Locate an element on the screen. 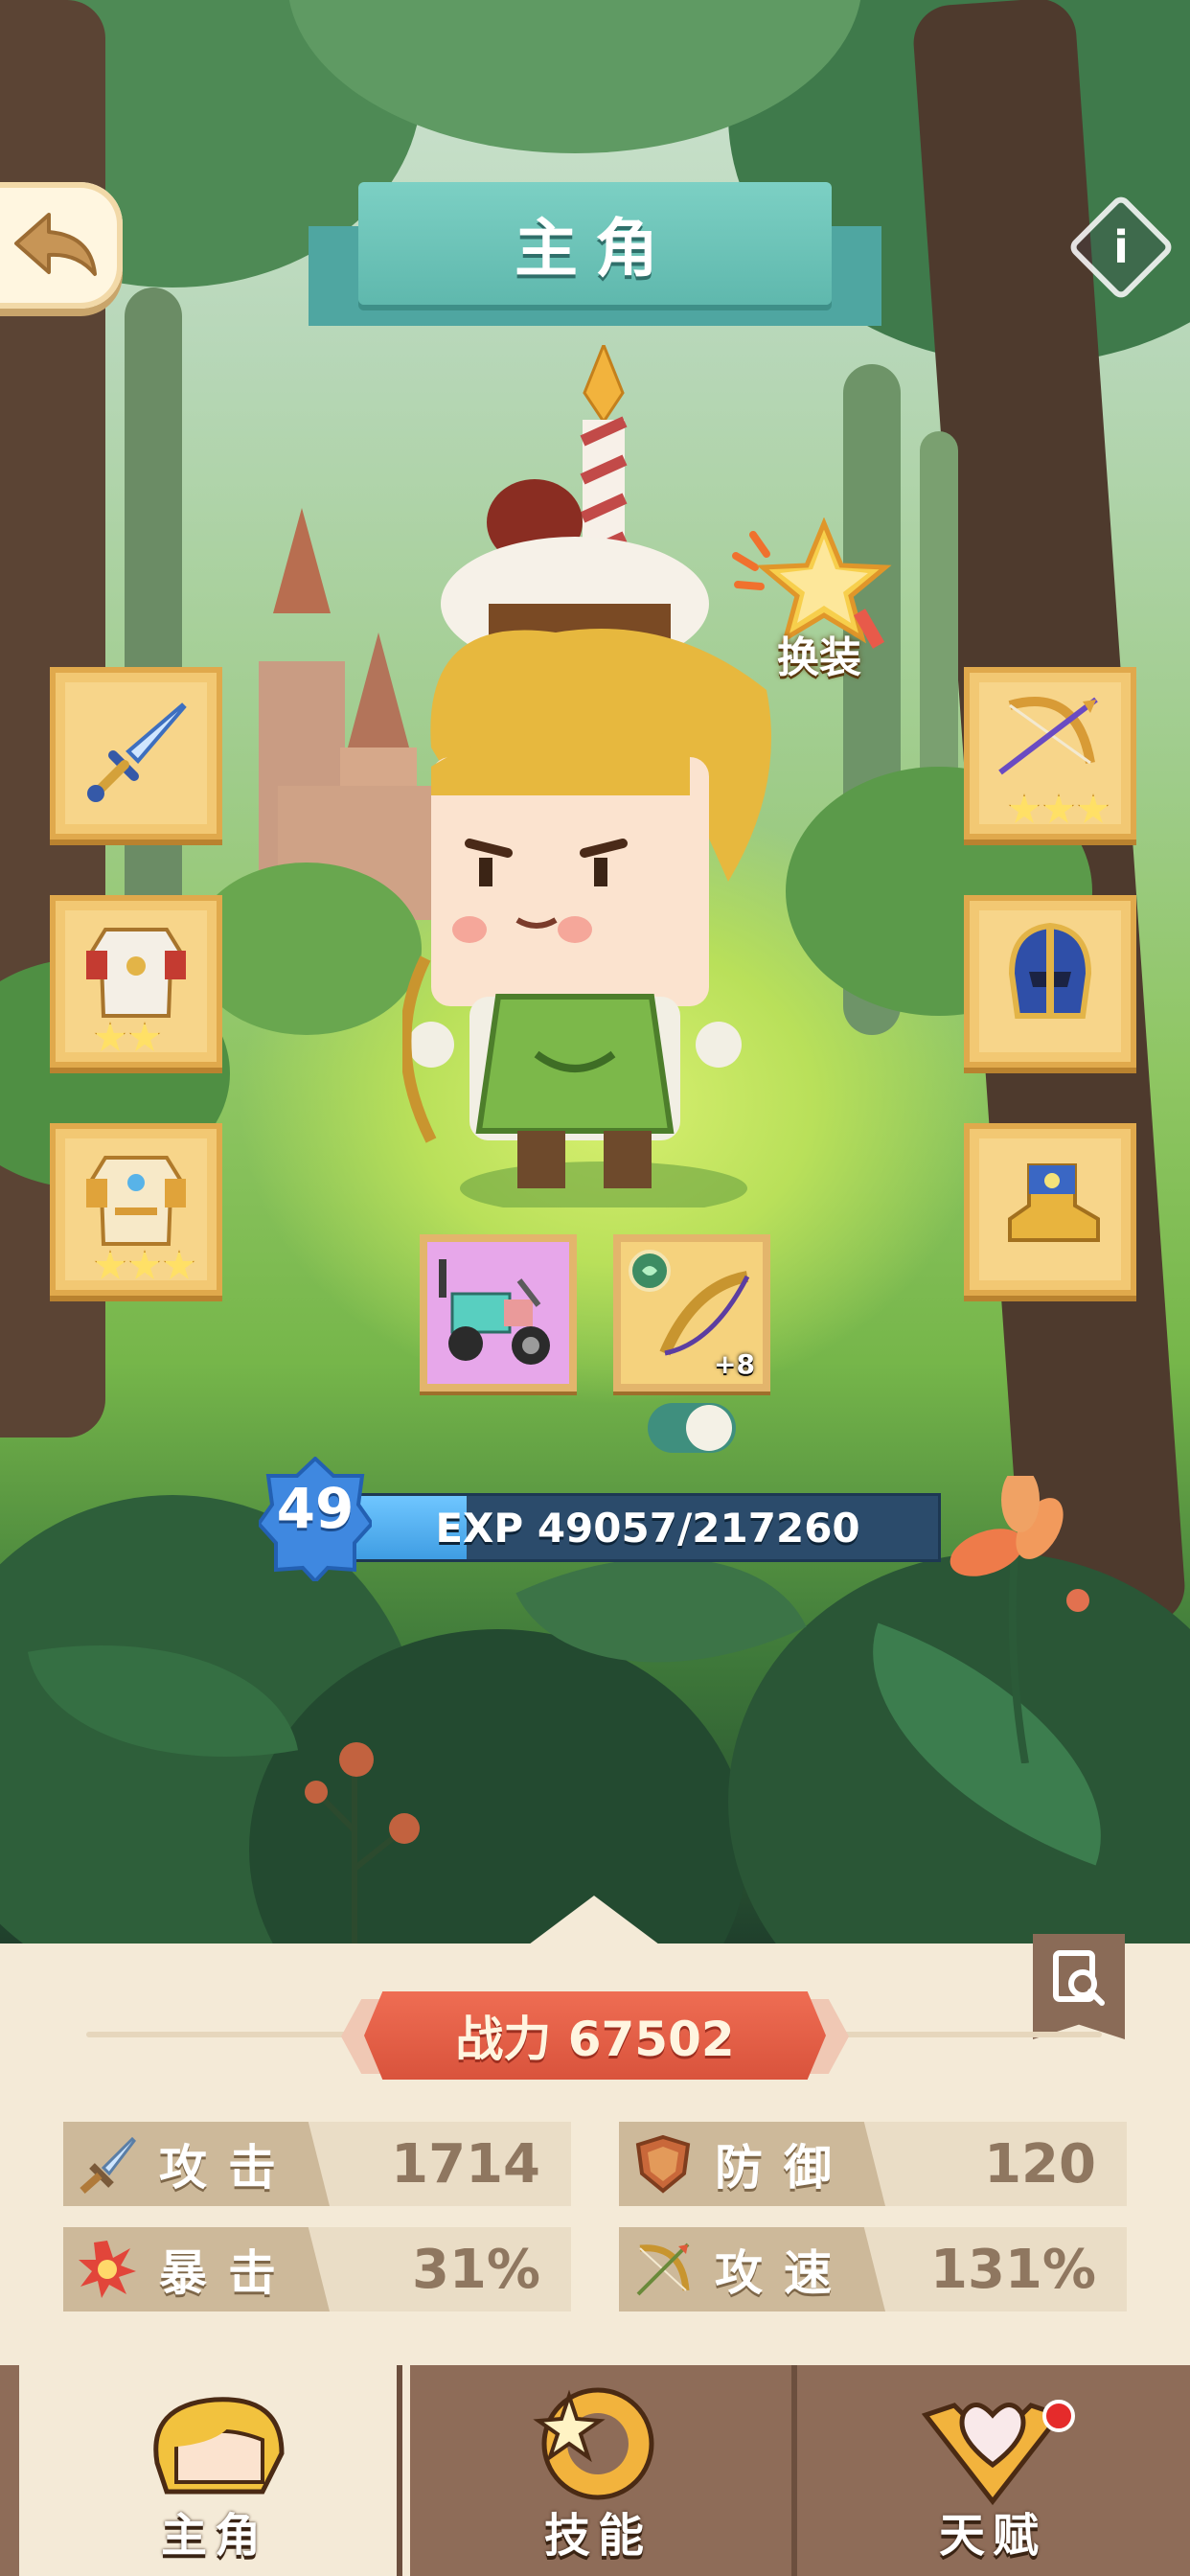 The height and width of the screenshot is (2576, 1190). mount-slot is located at coordinates (499, 1313).